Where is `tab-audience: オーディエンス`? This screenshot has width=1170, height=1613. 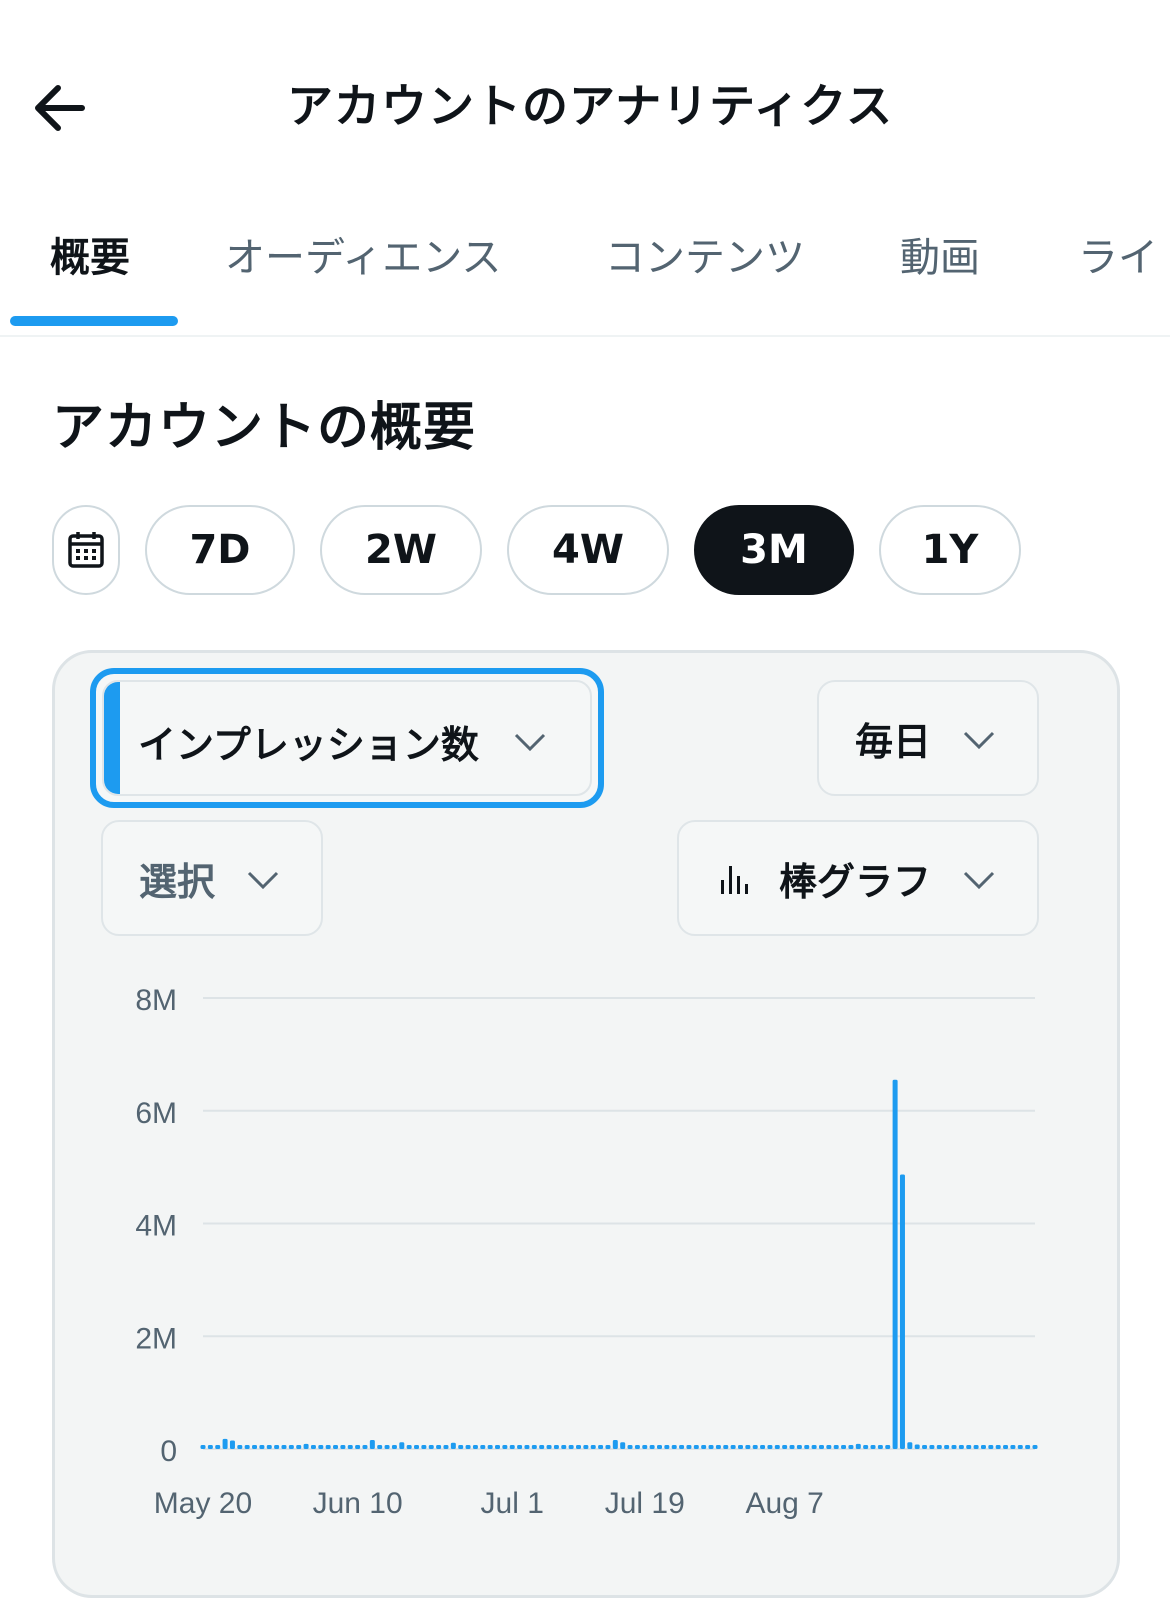
tab-audience: オーディエンス is located at coordinates (363, 254).